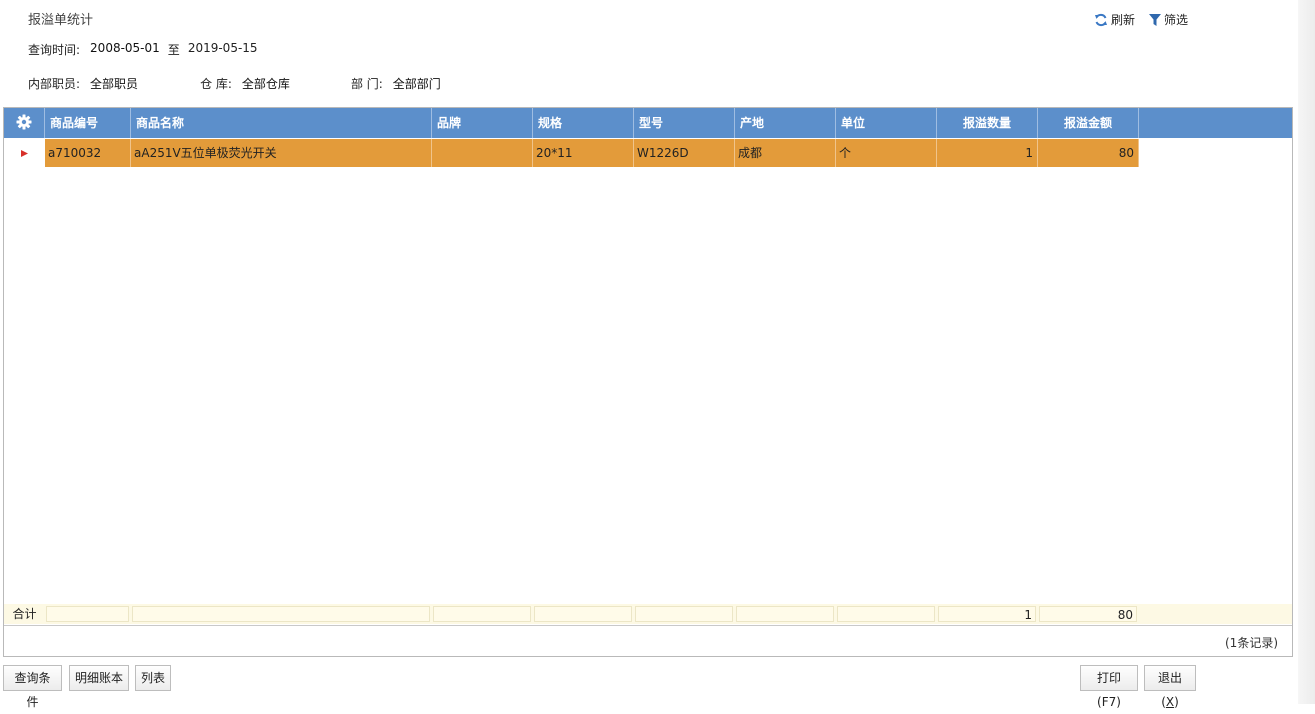 The height and width of the screenshot is (714, 1315). Describe the element at coordinates (1155, 20) in the screenshot. I see `filter-icon` at that location.